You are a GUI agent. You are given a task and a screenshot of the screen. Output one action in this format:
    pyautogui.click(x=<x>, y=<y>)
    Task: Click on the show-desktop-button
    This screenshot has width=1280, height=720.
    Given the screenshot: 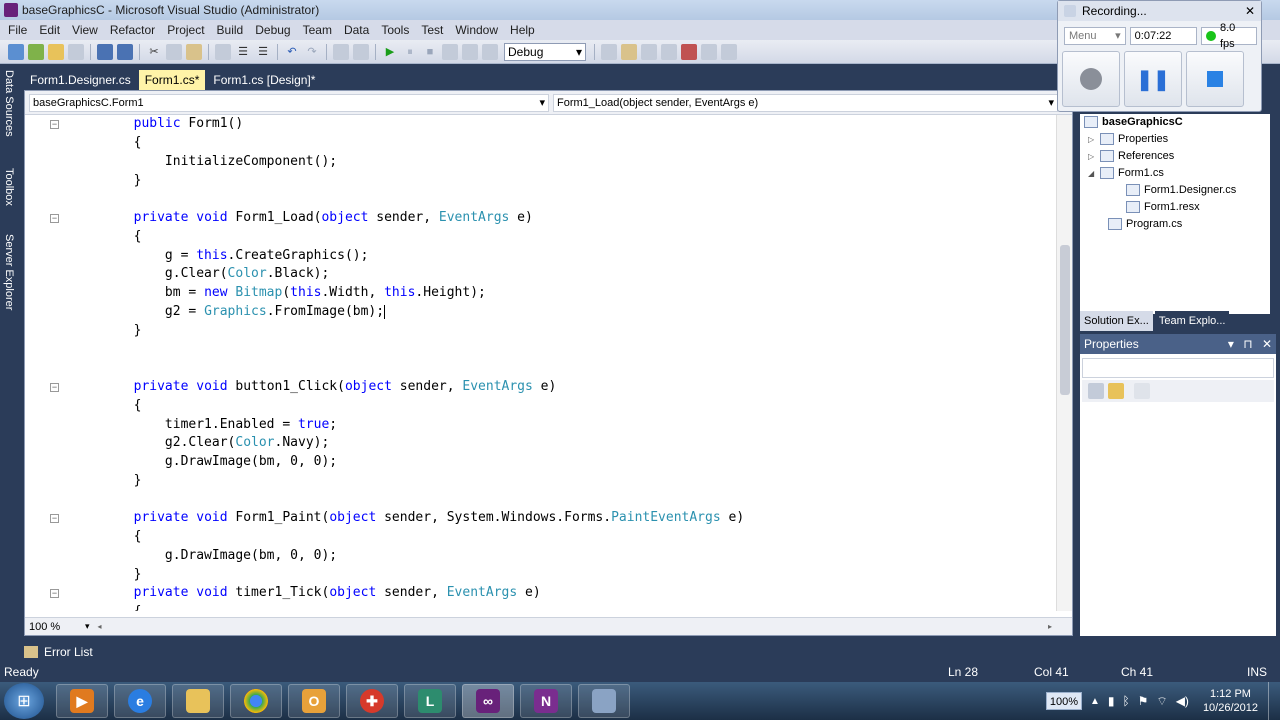 What is the action you would take?
    pyautogui.click(x=1274, y=701)
    